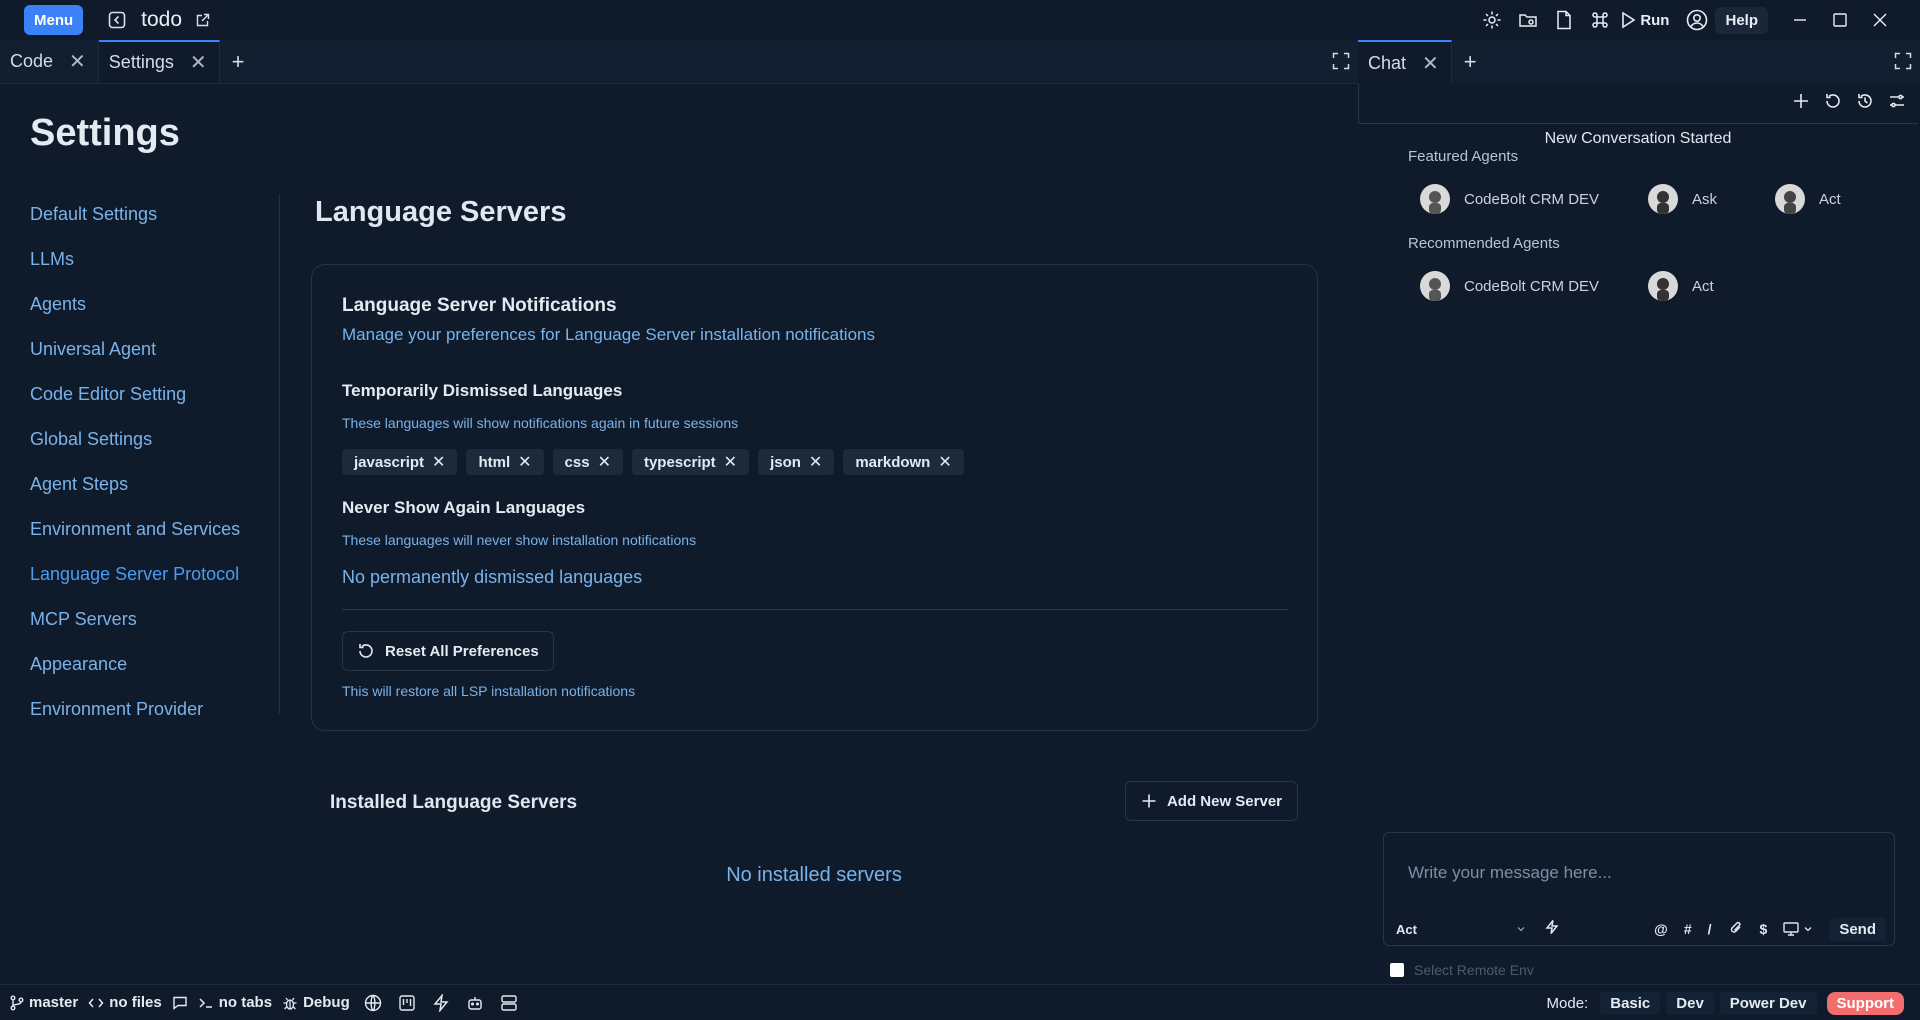 This screenshot has height=1020, width=1920. Describe the element at coordinates (155, 259) in the screenshot. I see `sidebar-item-llms: LLMs` at that location.